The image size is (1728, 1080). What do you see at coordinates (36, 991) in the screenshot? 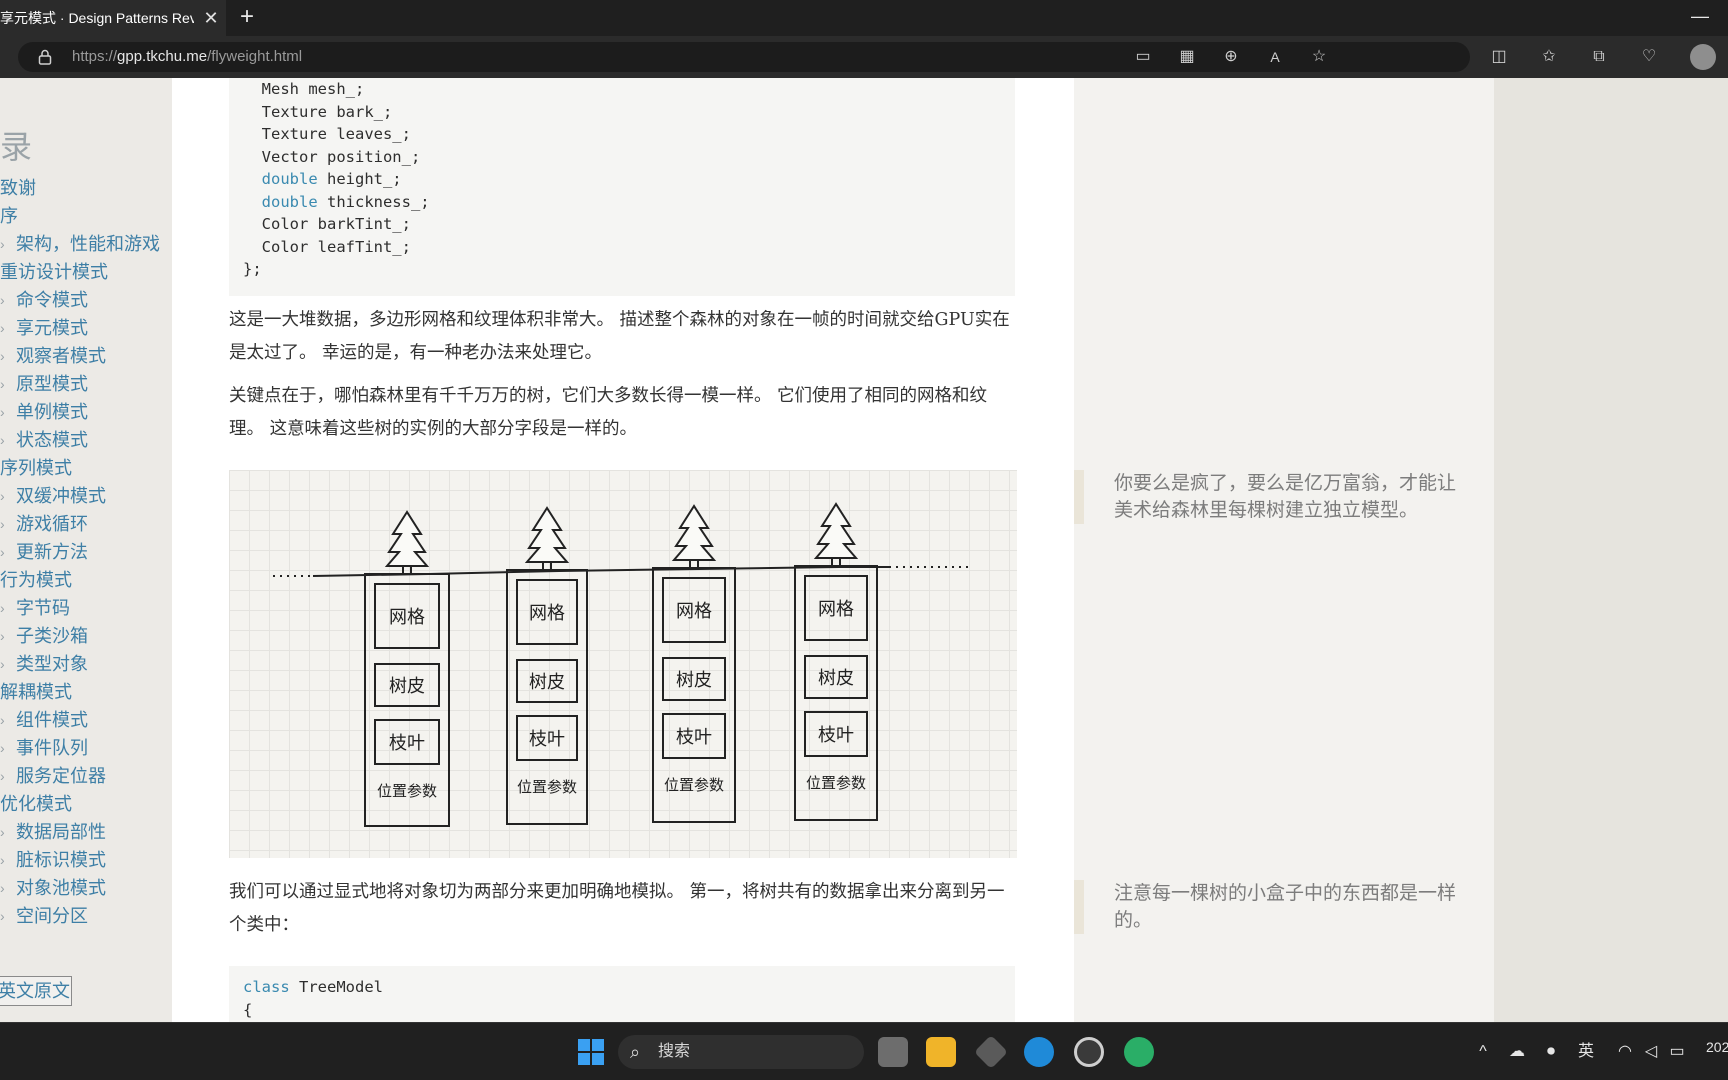
I see `original-text-button: 英文原文` at bounding box center [36, 991].